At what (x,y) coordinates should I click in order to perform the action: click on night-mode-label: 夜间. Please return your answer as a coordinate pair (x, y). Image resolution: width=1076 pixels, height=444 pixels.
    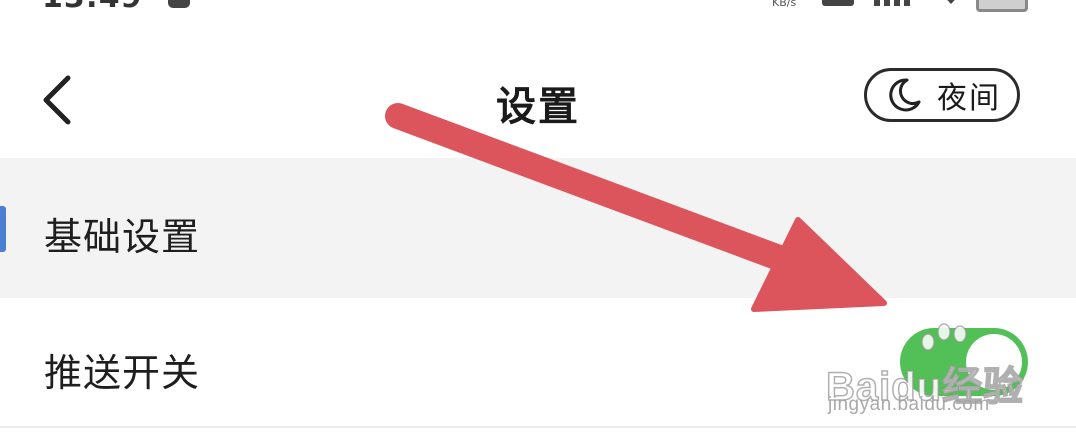
    Looking at the image, I should click on (969, 98).